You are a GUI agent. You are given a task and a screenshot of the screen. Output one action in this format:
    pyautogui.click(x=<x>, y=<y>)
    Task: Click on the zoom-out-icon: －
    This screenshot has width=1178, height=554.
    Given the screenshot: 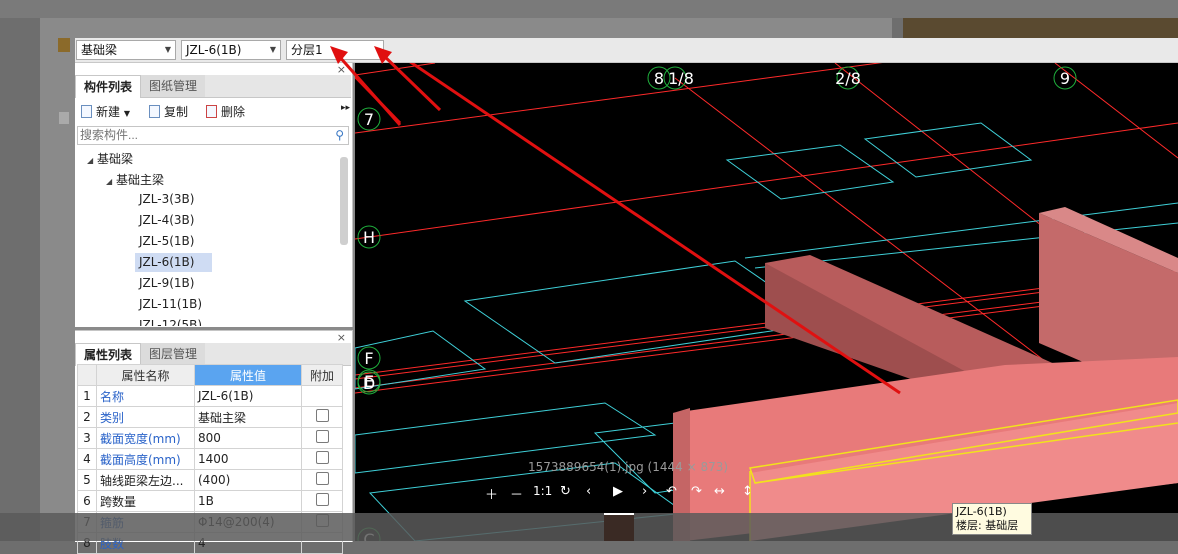 What is the action you would take?
    pyautogui.click(x=516, y=493)
    